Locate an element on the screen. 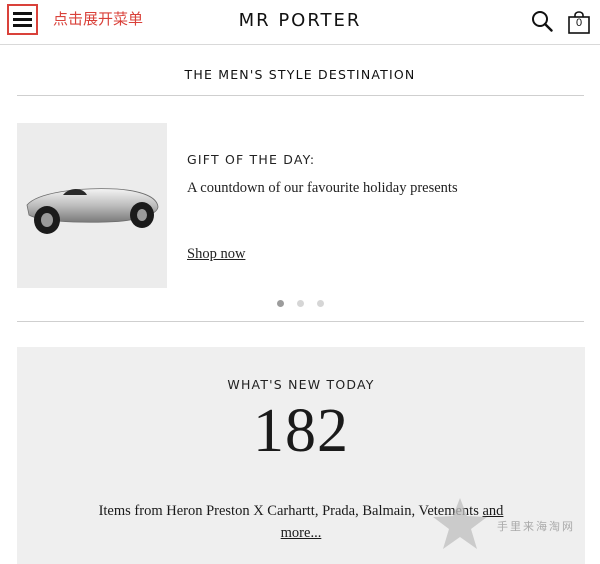 The width and height of the screenshot is (600, 564). site-header: 点击展开菜单 MR PORTER 0 is located at coordinates (300, 22).